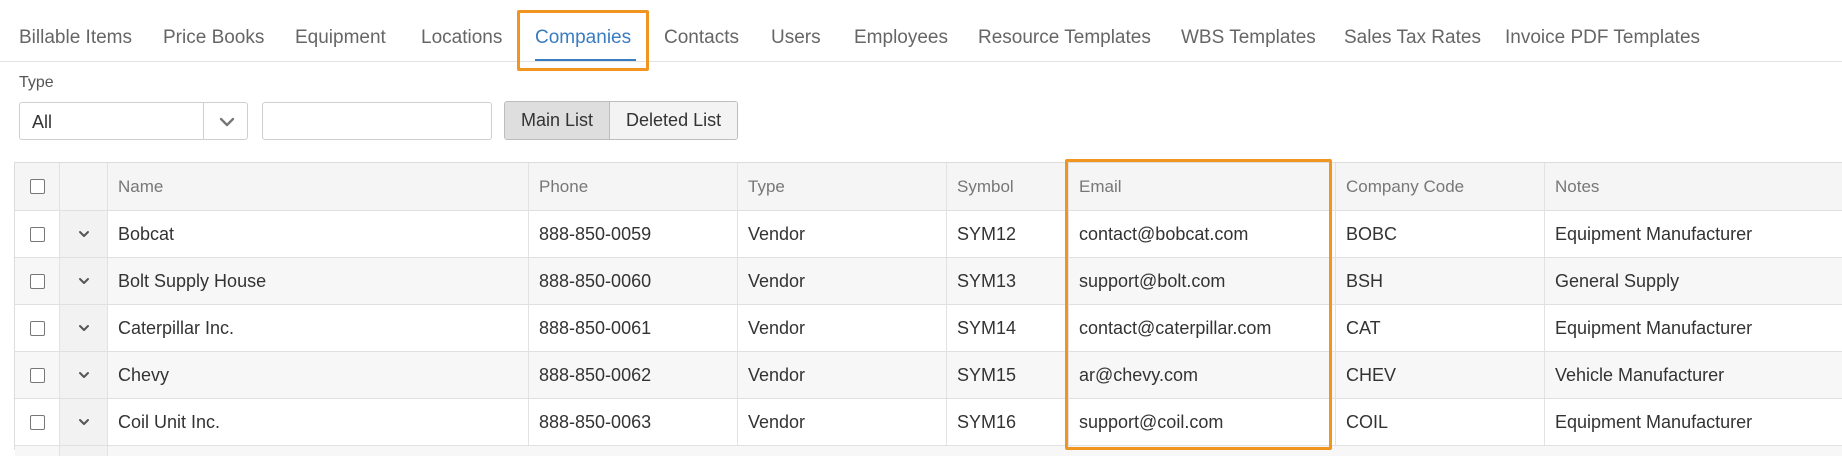  Describe the element at coordinates (1008, 375) in the screenshot. I see `cell-symbol: SYM15` at that location.